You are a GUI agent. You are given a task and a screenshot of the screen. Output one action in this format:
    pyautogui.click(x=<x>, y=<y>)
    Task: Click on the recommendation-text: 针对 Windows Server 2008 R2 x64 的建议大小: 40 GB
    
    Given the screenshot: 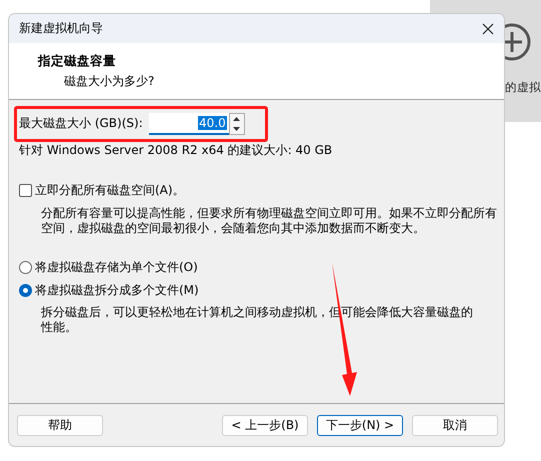 What is the action you would take?
    pyautogui.click(x=176, y=150)
    